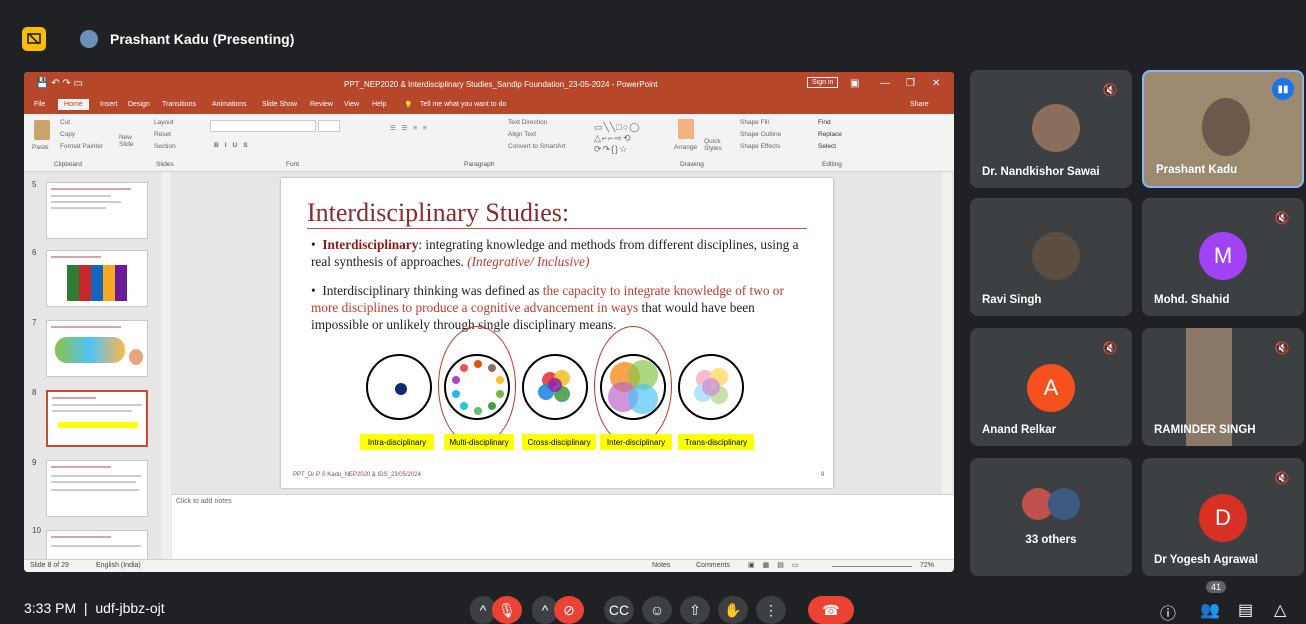 This screenshot has width=1306, height=624. What do you see at coordinates (686, 129) in the screenshot?
I see `arrange-icon` at bounding box center [686, 129].